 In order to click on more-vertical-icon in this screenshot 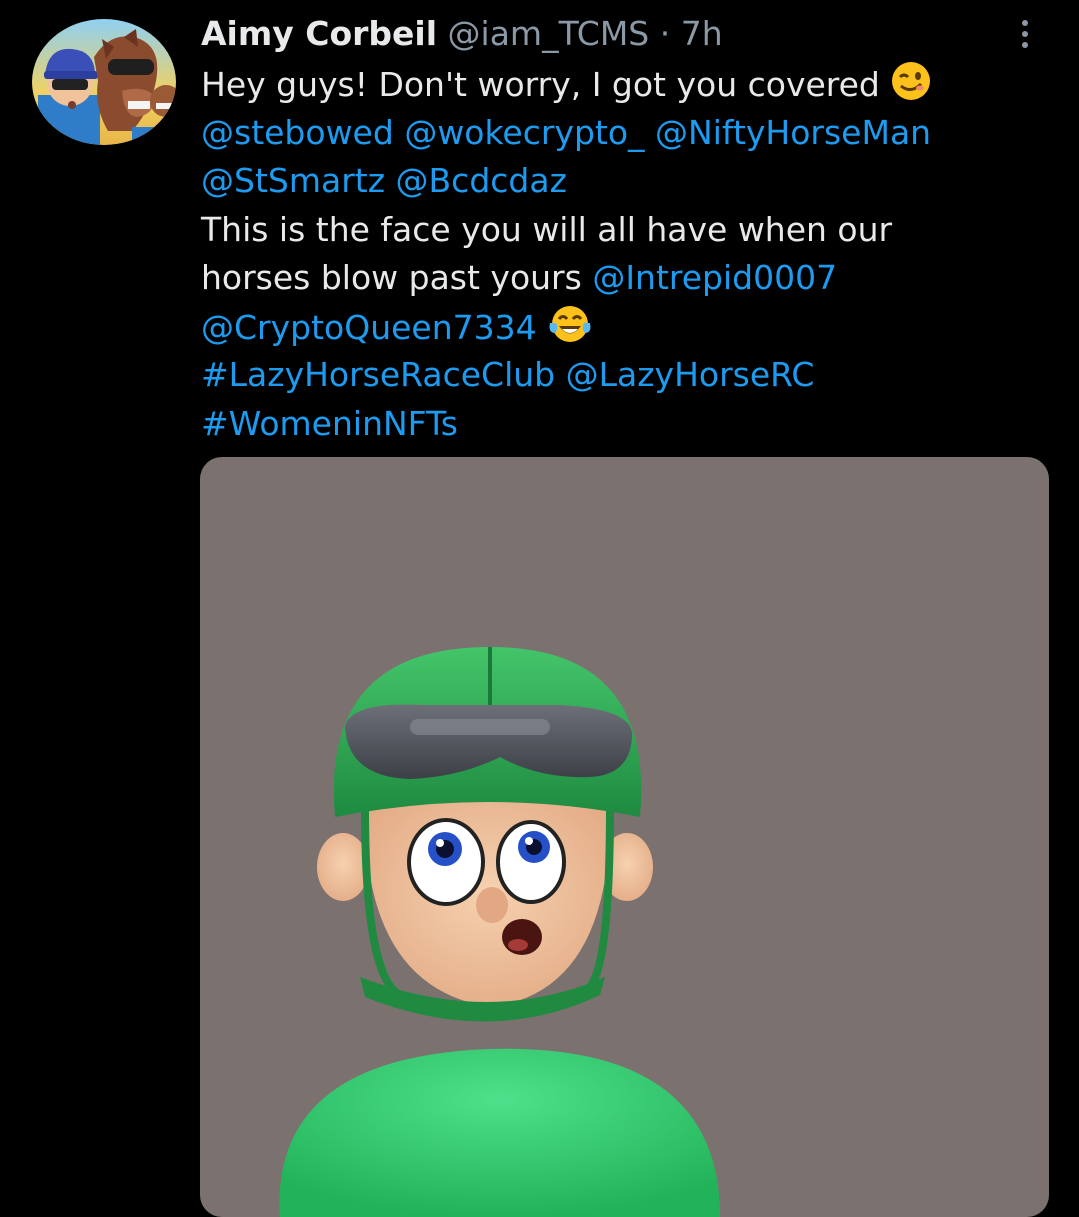, I will do `click(1025, 34)`.